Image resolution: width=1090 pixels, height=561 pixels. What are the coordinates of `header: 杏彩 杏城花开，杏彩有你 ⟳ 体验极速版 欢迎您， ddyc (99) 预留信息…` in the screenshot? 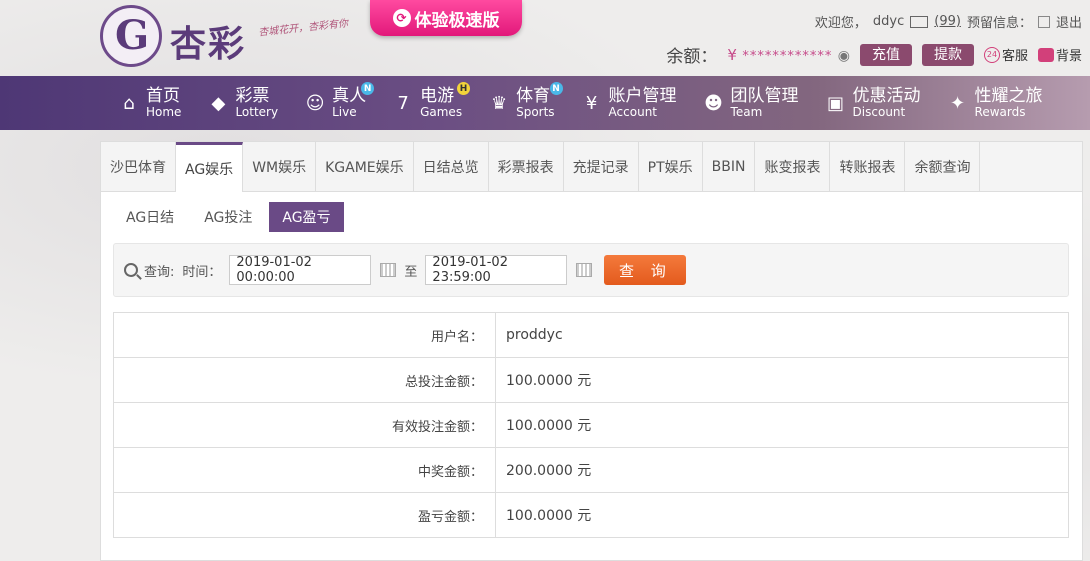 It's located at (545, 38).